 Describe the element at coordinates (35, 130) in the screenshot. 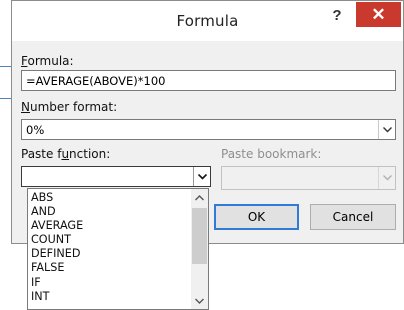

I see `number-format-value: 0%` at that location.